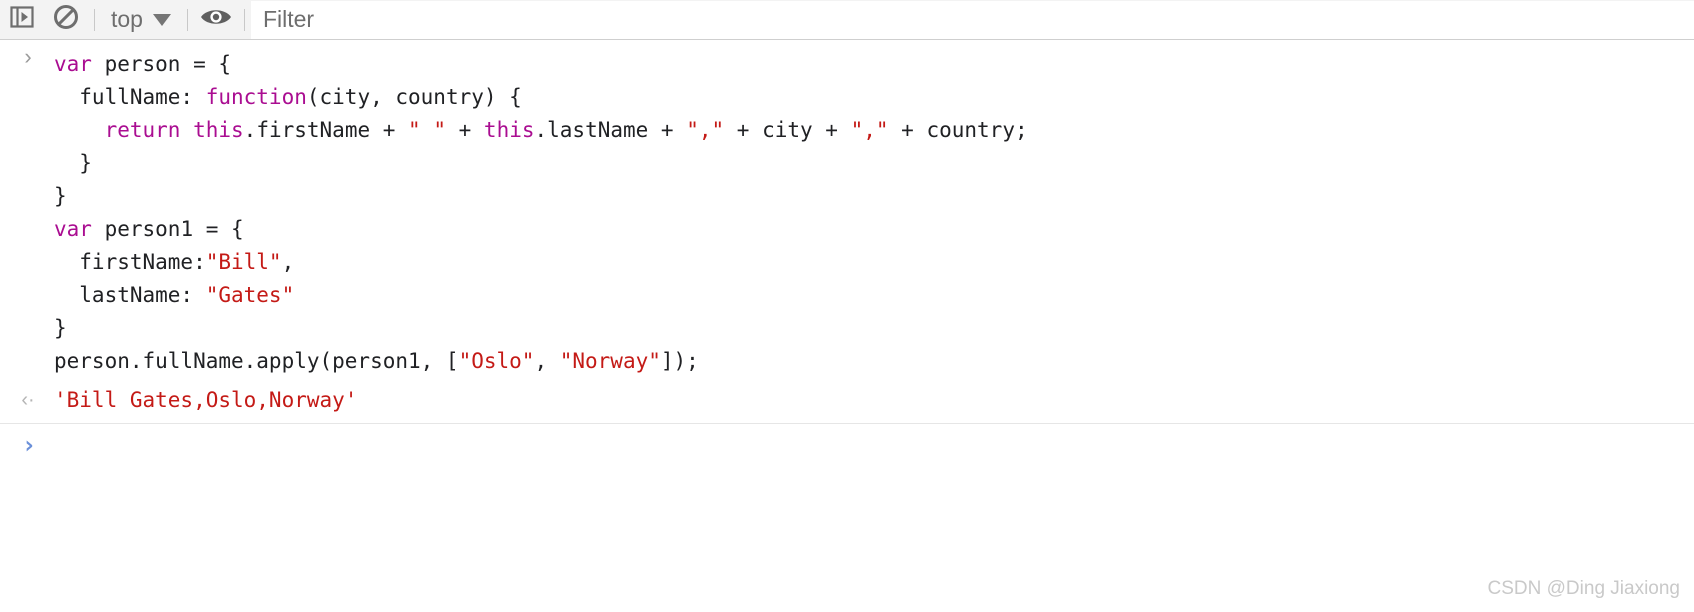 The height and width of the screenshot is (612, 1694). Describe the element at coordinates (29, 445) in the screenshot. I see `prompt-caret-icon: ›` at that location.